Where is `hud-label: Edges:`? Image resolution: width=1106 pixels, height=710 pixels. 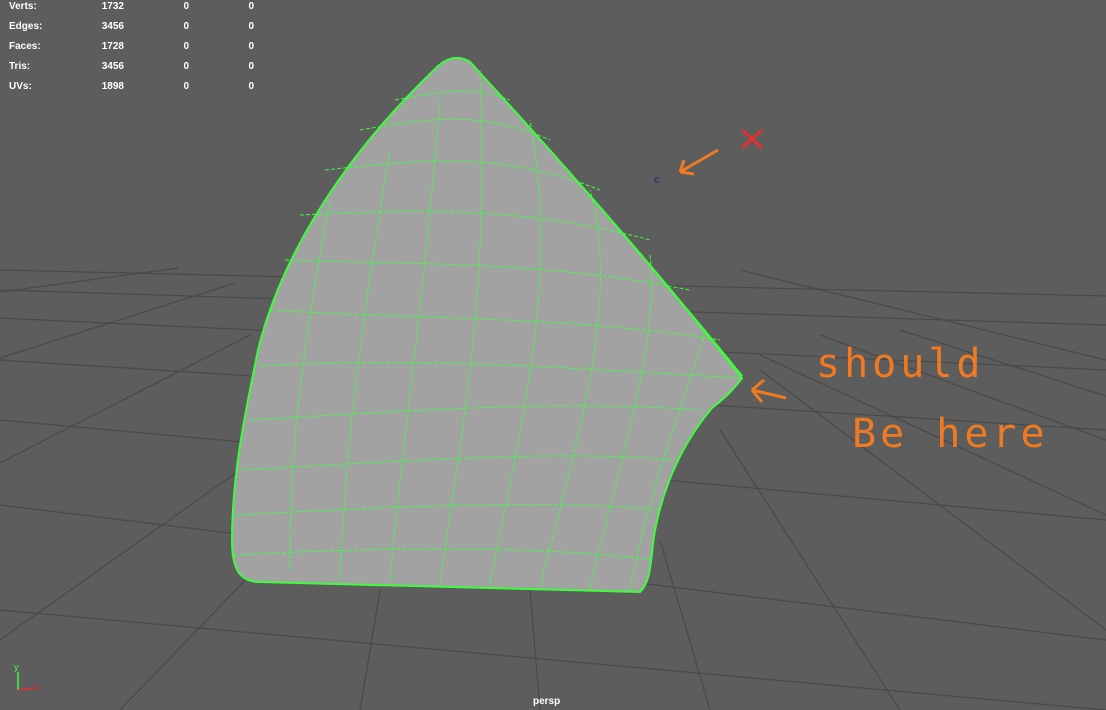
hud-label: Edges: is located at coordinates (26, 26).